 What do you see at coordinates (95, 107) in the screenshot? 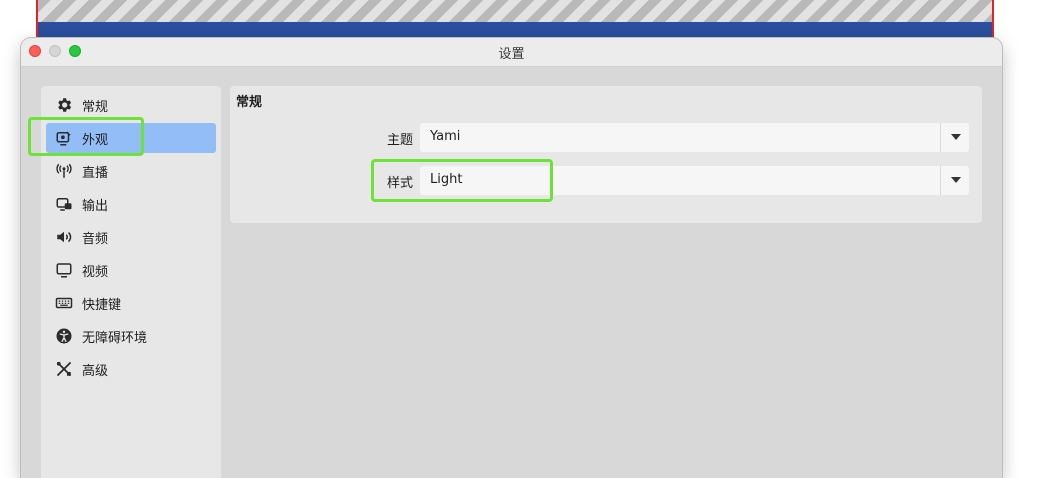
I see `sidebar-item-label: 常规` at bounding box center [95, 107].